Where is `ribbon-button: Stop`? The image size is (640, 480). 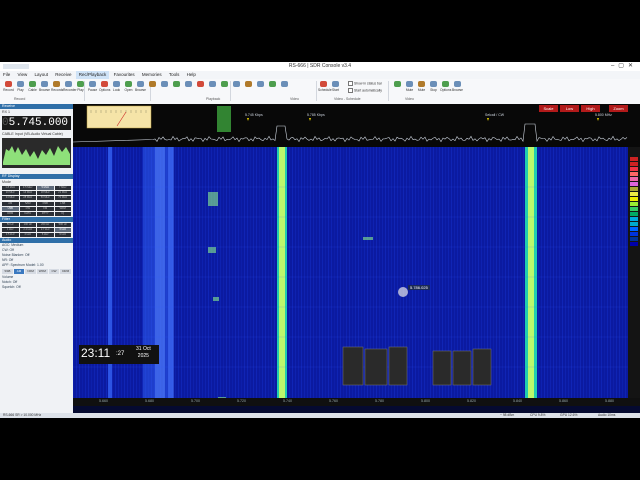
ribbon-button: Stop is located at coordinates (433, 88).